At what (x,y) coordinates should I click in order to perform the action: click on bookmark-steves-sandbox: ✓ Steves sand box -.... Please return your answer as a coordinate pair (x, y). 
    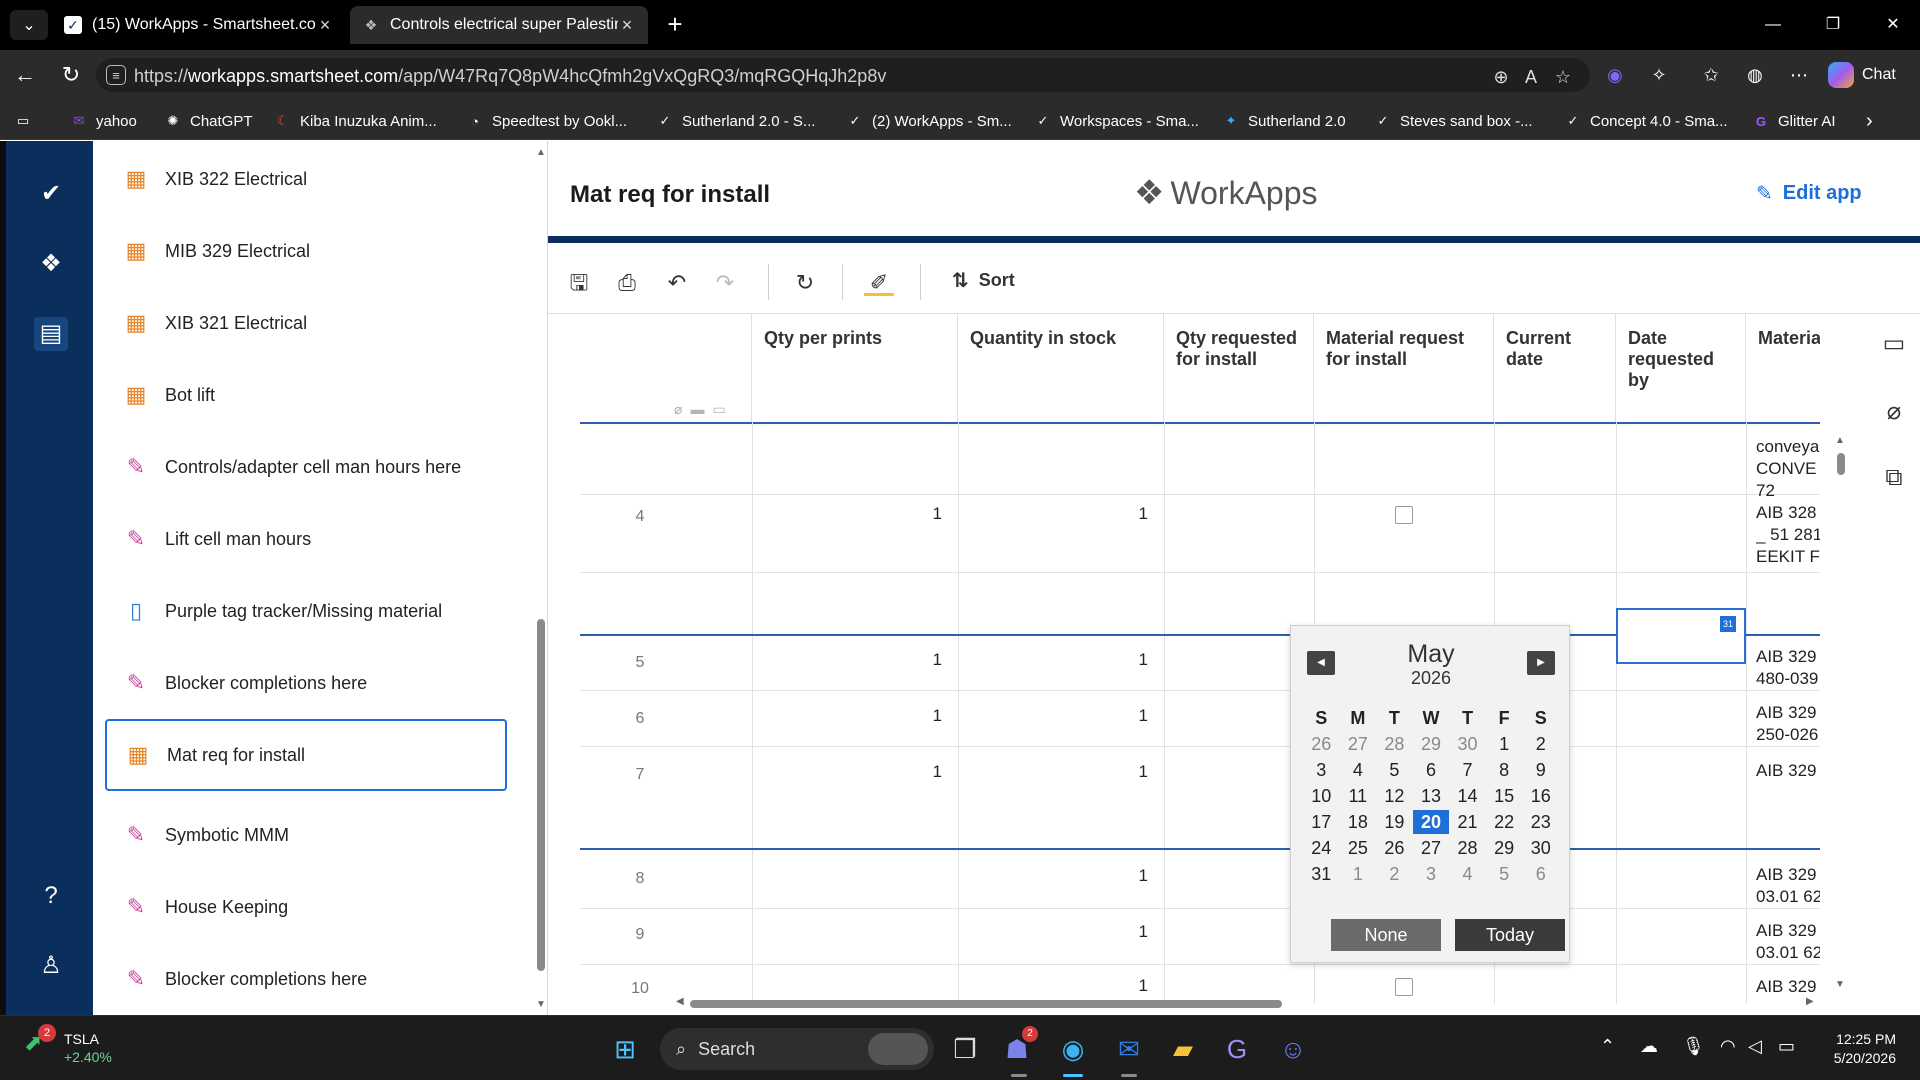
    Looking at the image, I should click on (1453, 121).